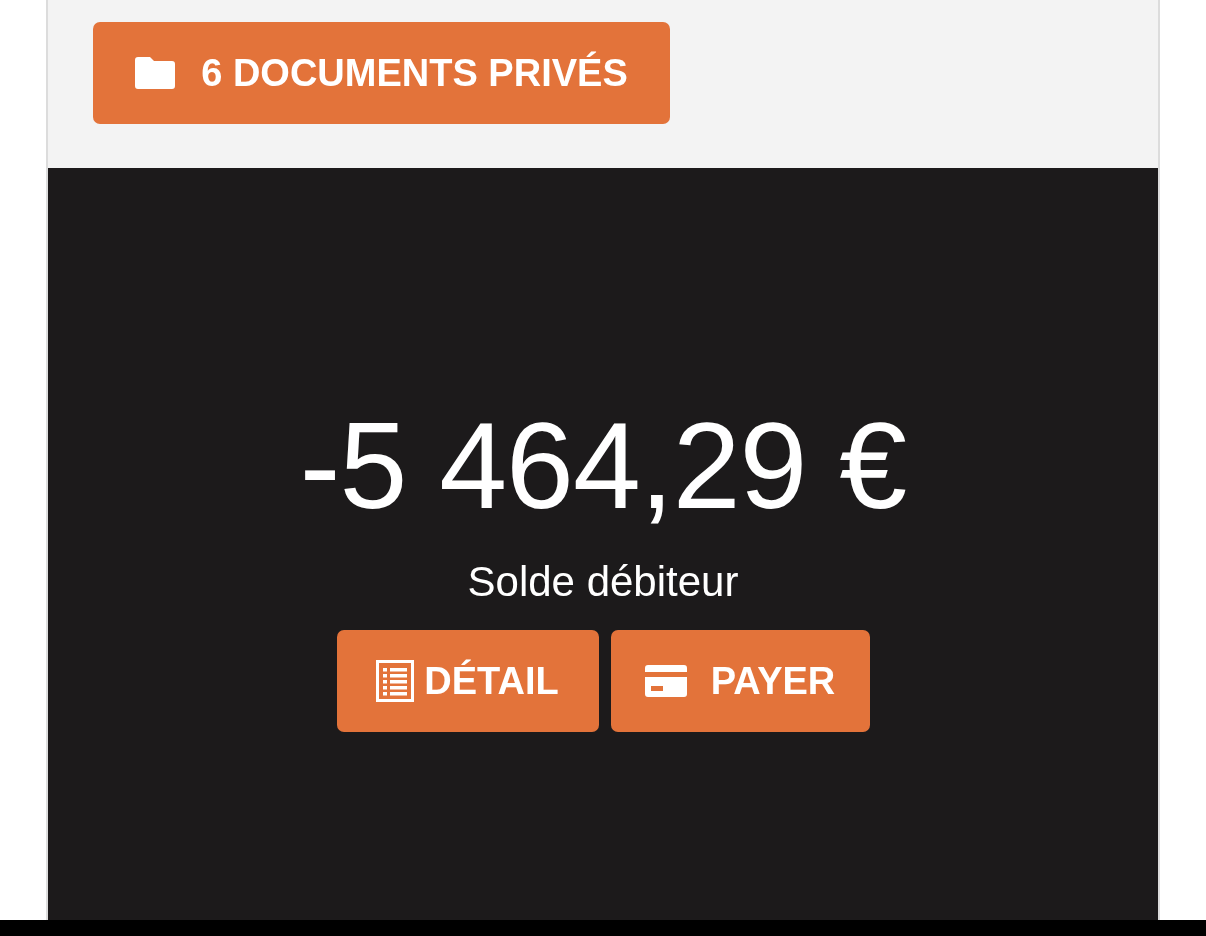 This screenshot has height=936, width=1206. Describe the element at coordinates (155, 73) in the screenshot. I see `folder-icon` at that location.